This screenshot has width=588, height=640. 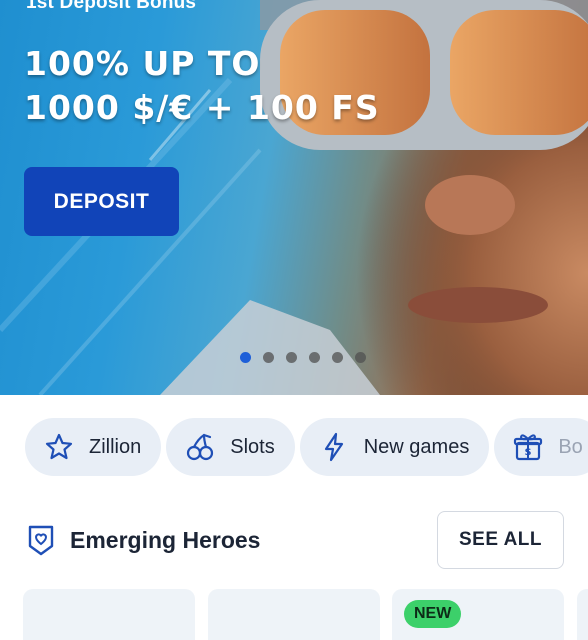 What do you see at coordinates (478, 614) in the screenshot?
I see `game-card: NEW` at bounding box center [478, 614].